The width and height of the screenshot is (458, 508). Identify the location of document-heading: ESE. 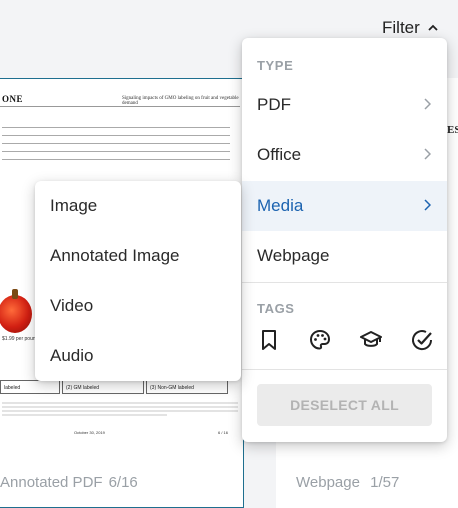
(452, 130).